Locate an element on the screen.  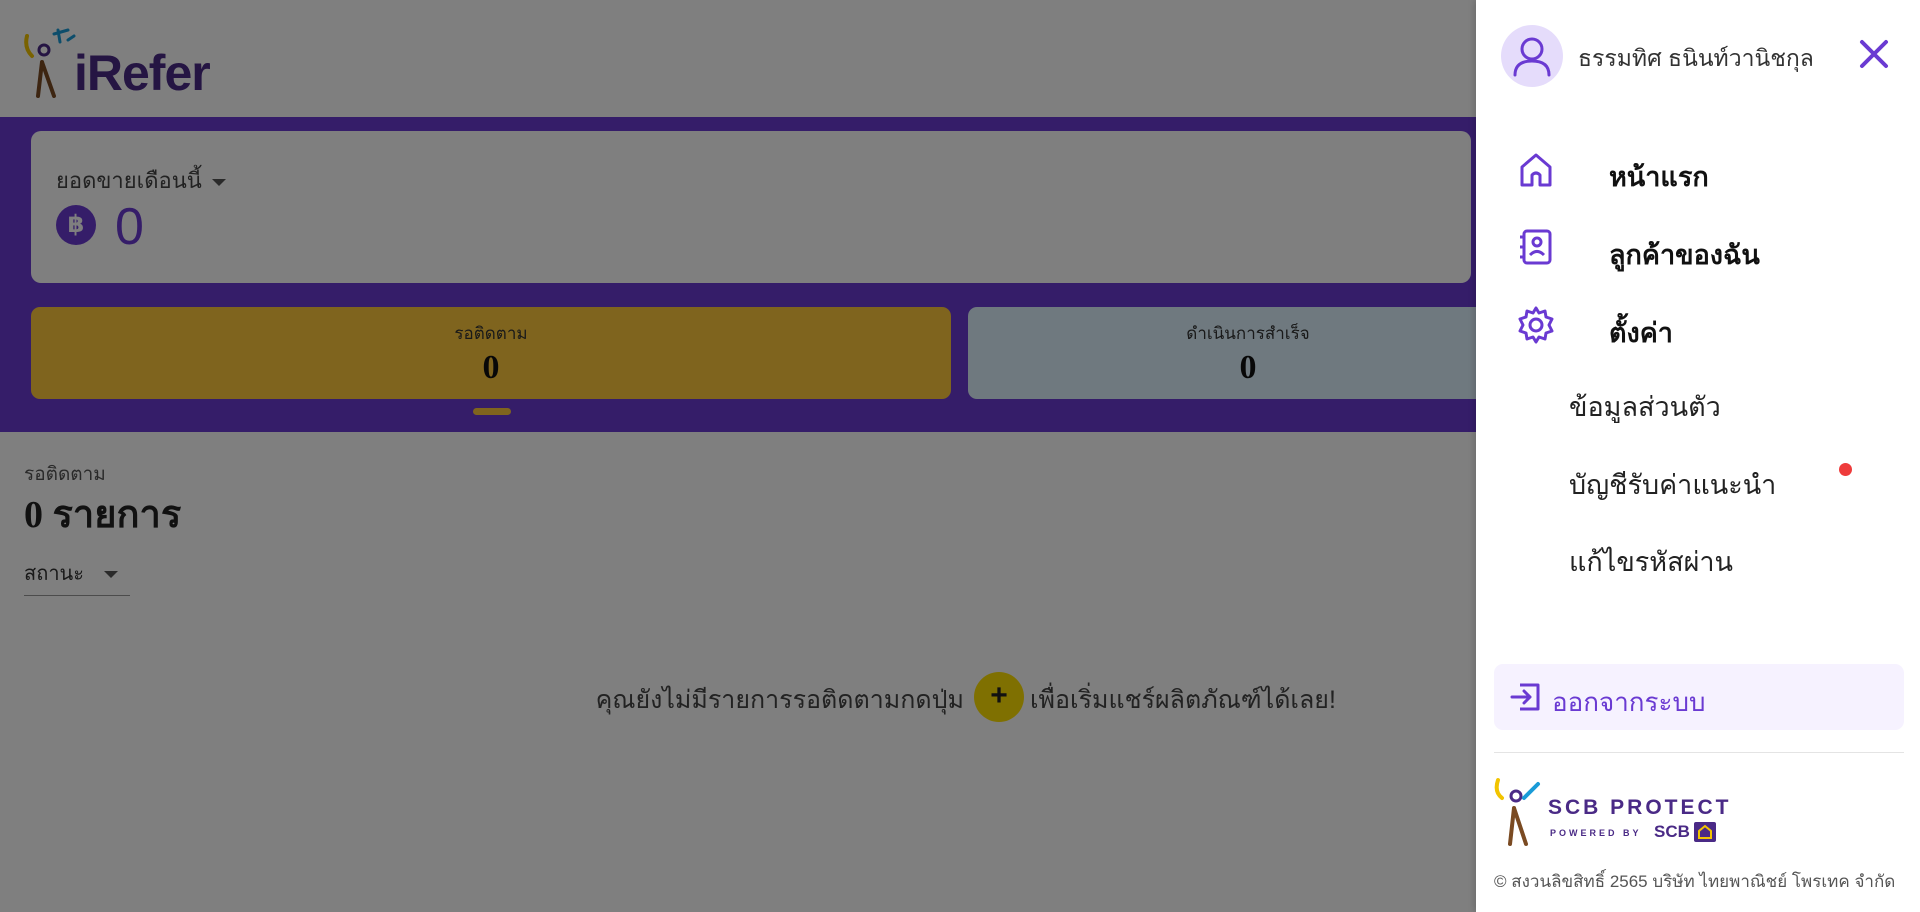
submenu-personal-info: ข้อมูลส่วนตัว is located at coordinates (1645, 406).